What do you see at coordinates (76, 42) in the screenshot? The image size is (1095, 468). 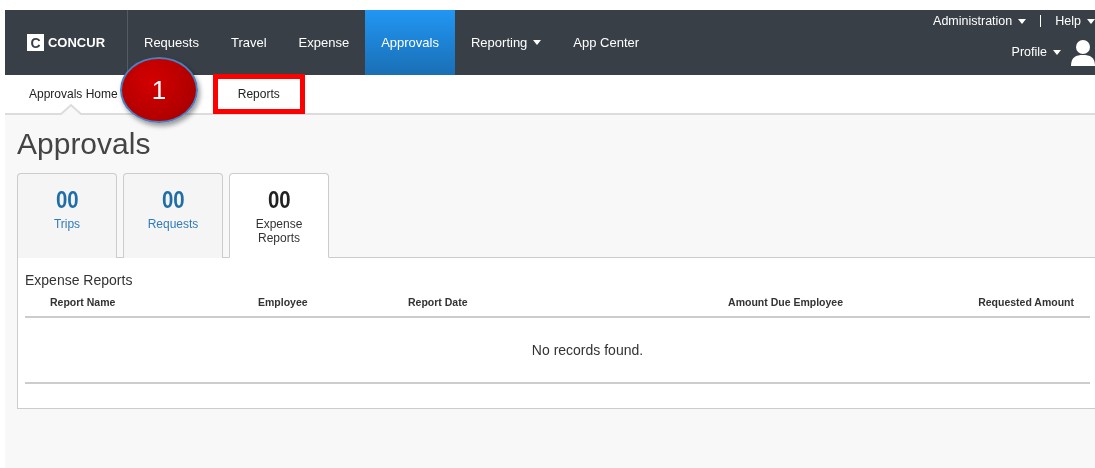 I see `logo-name: CONCUR` at bounding box center [76, 42].